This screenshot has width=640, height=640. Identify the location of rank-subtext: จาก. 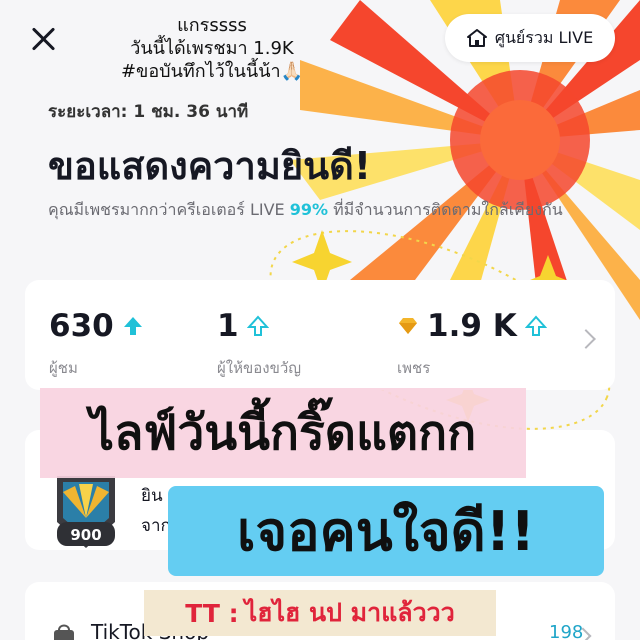
(156, 526).